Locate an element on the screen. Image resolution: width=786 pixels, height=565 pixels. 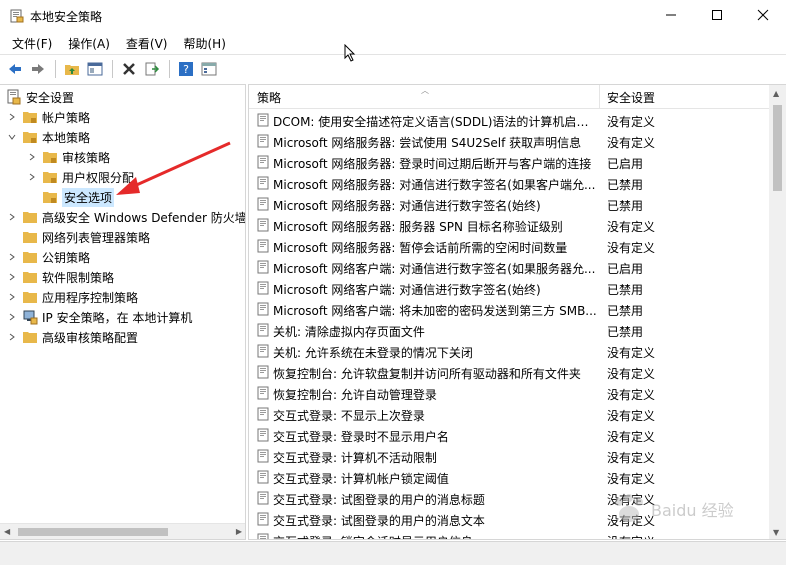
table-row: Microsoft 网络服务器: 对通信进行数字签名(如果客户端允... 已禁用 is located at coordinates (509, 183).